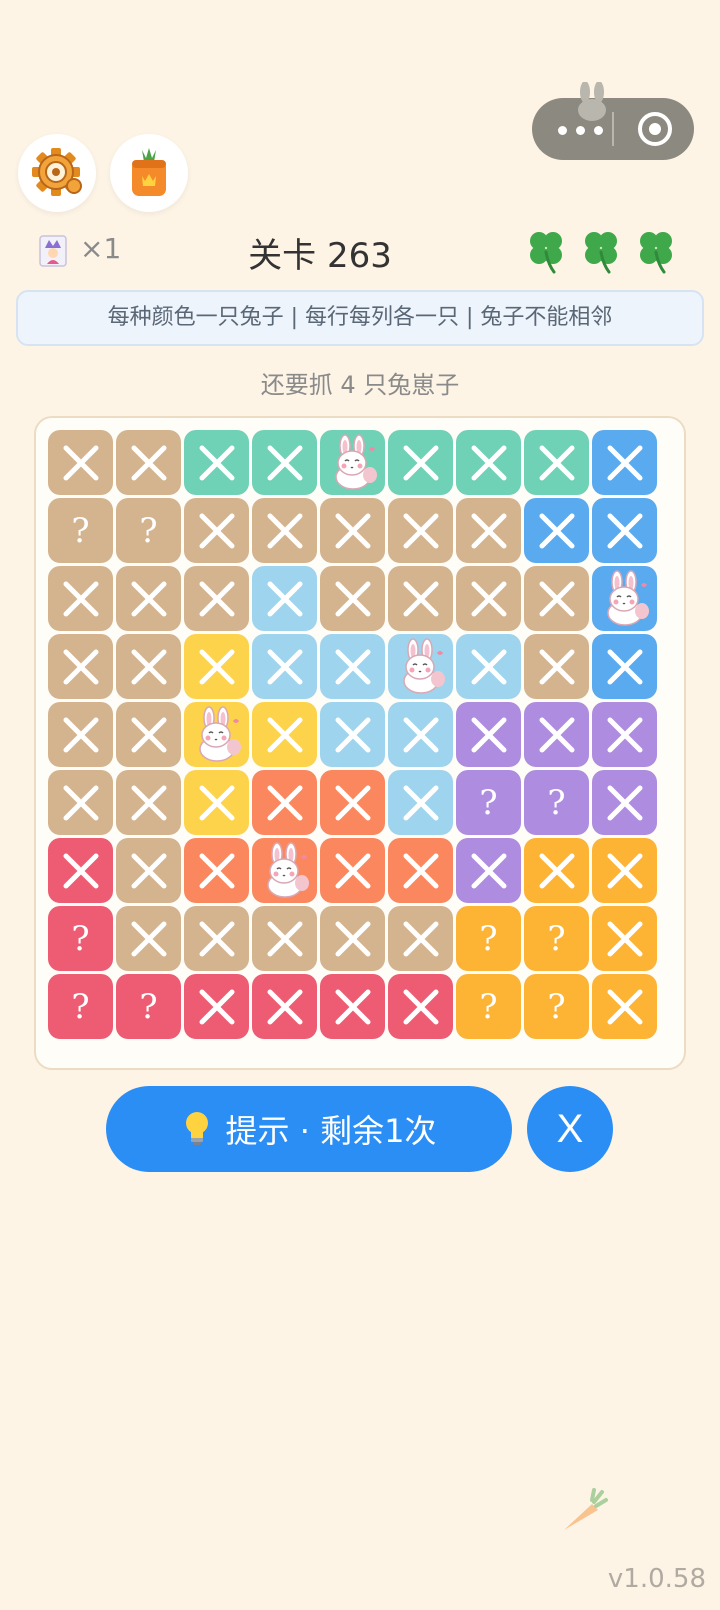 Image resolution: width=720 pixels, height=1610 pixels. I want to click on lightbulb-icon, so click(196, 1128).